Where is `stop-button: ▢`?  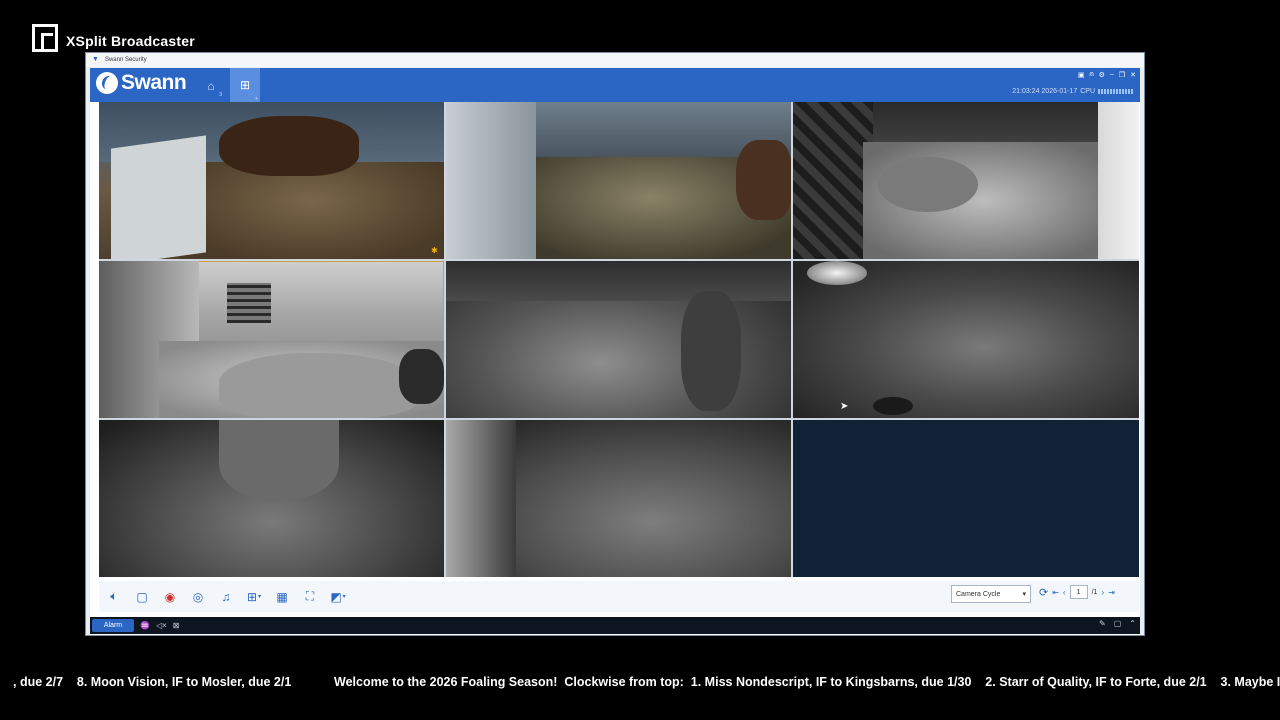 stop-button: ▢ is located at coordinates (142, 597).